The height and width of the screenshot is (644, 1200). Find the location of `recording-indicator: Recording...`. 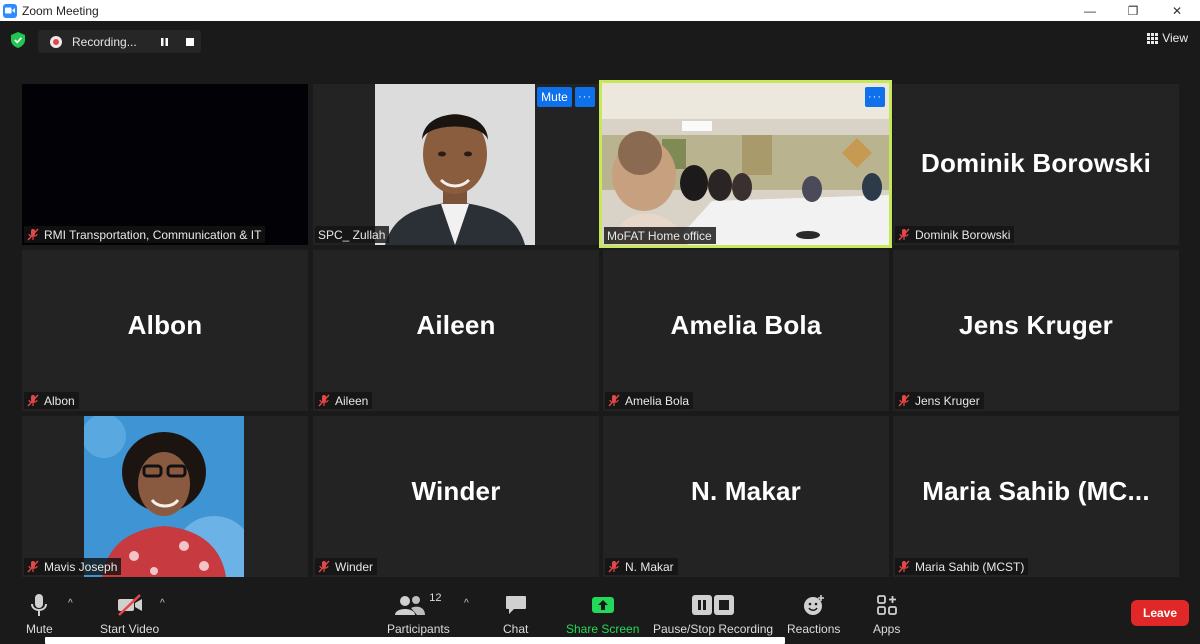

recording-indicator: Recording... is located at coordinates (119, 41).